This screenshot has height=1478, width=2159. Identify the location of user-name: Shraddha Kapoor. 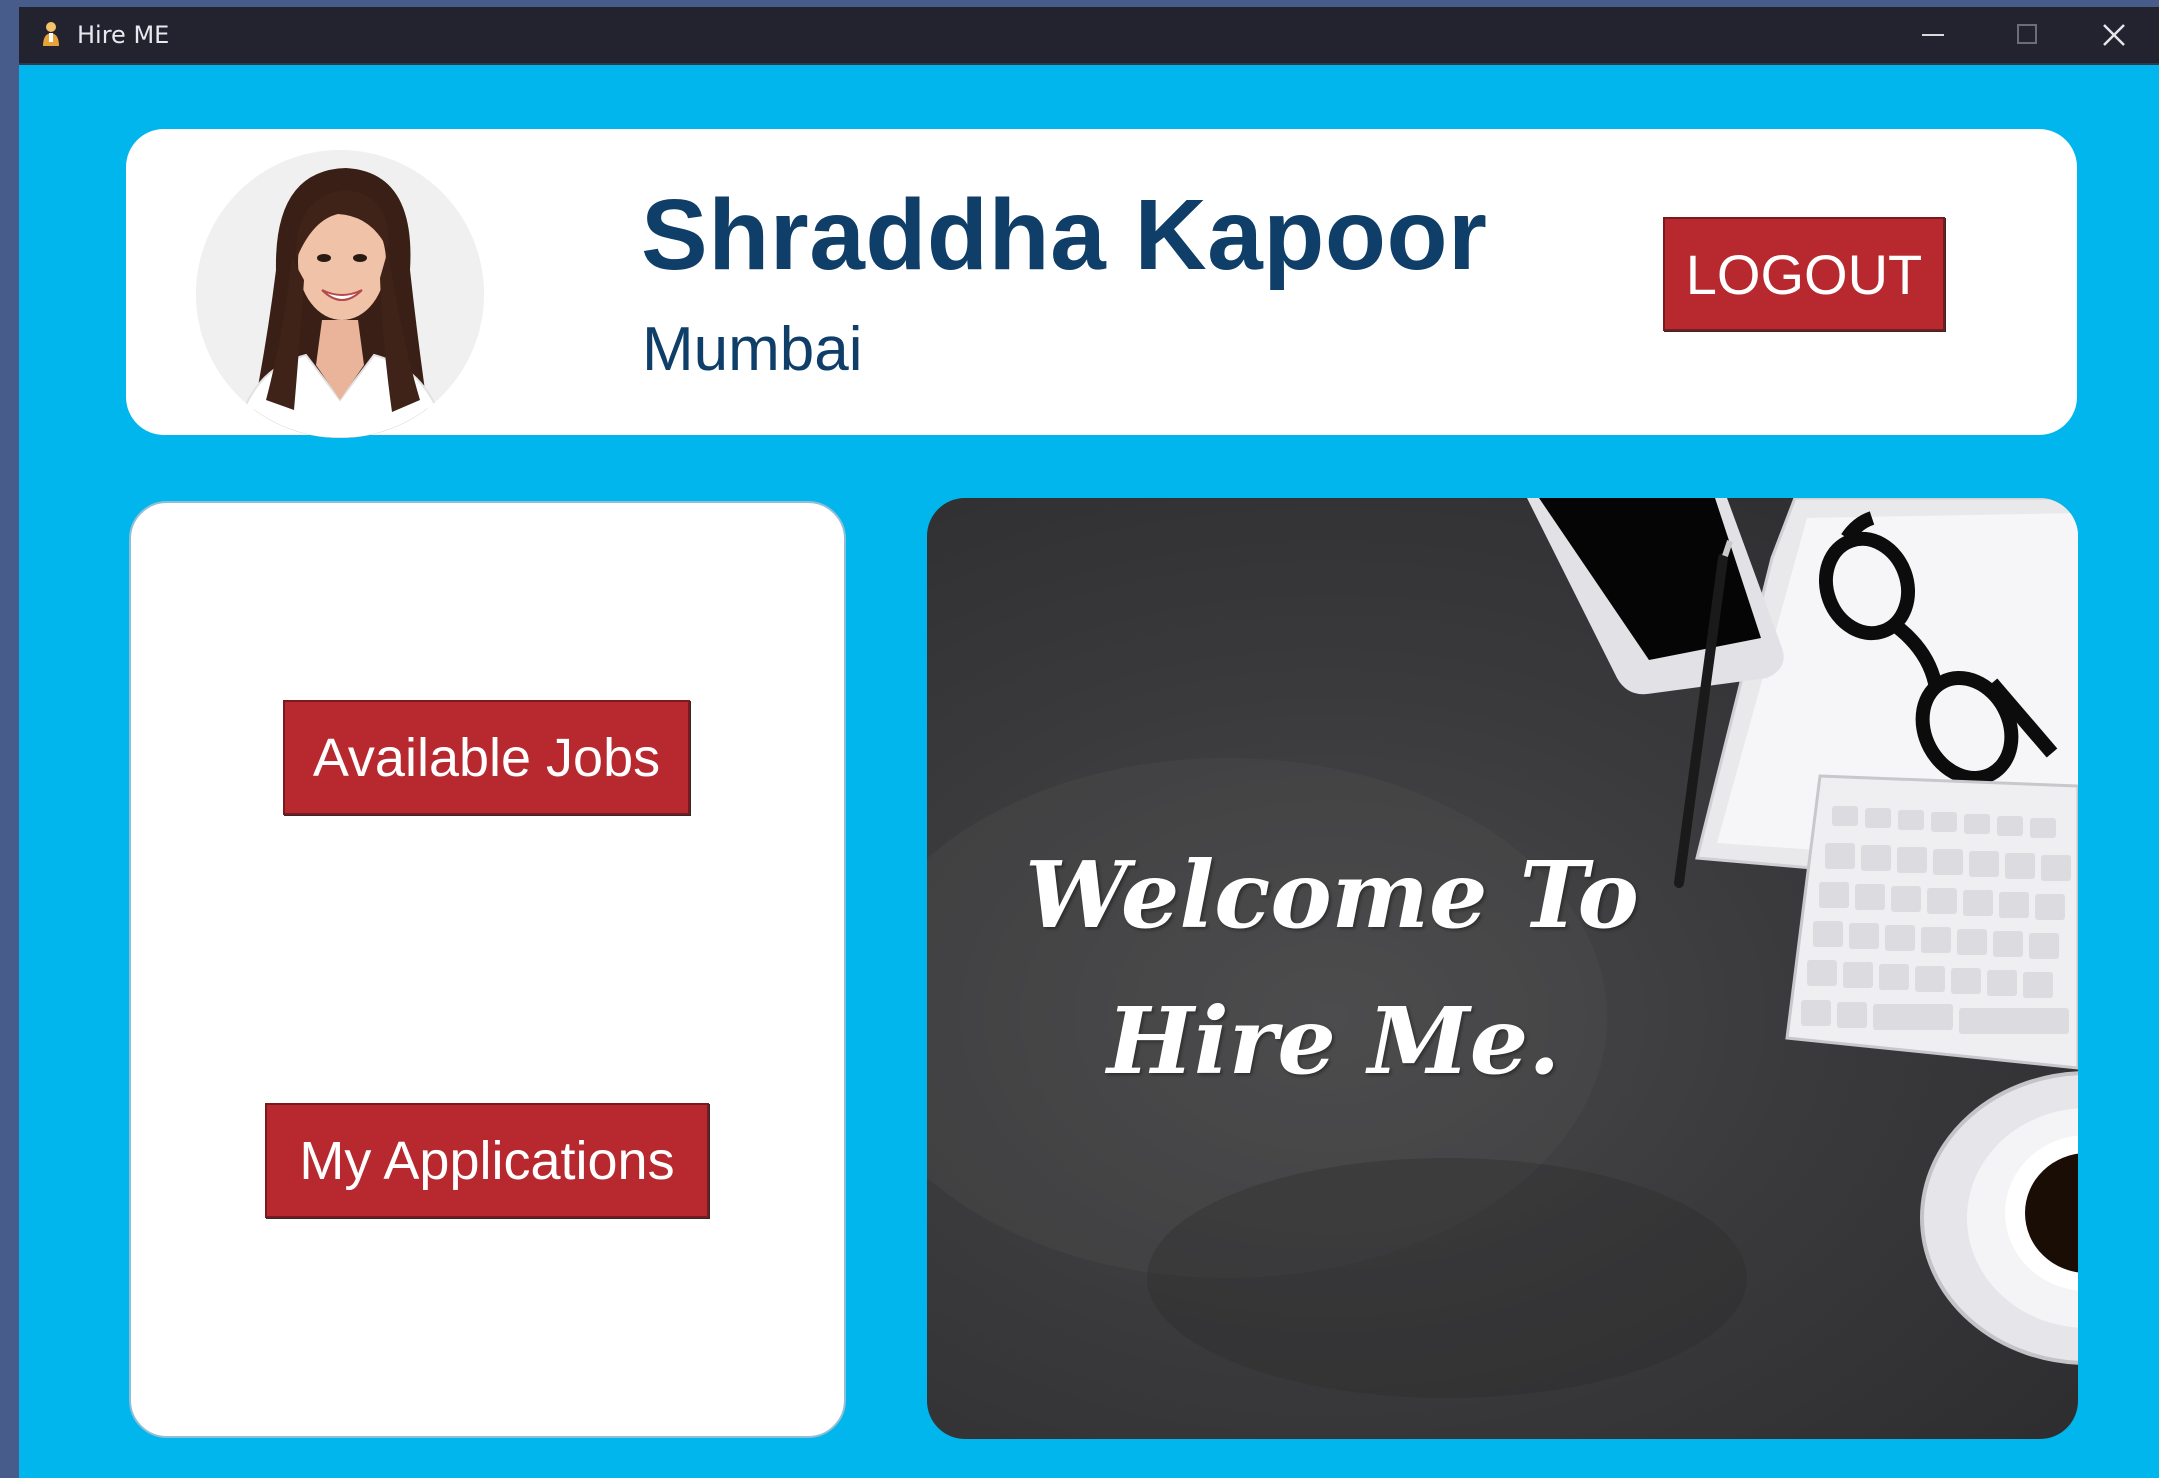
(1064, 235).